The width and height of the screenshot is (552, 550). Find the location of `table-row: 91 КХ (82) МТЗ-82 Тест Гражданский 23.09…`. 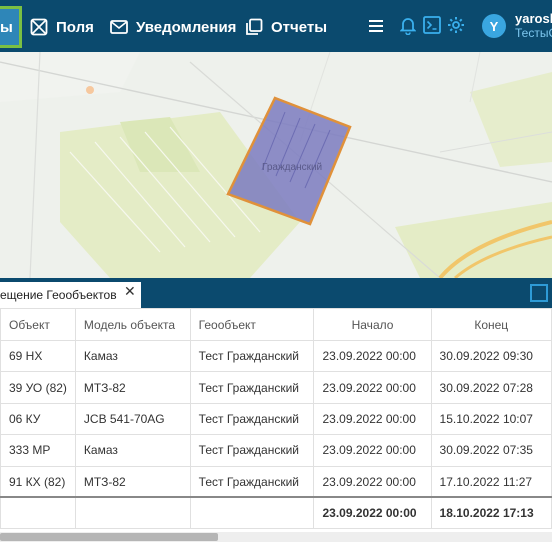

table-row: 91 КХ (82) МТЗ-82 Тест Гражданский 23.09… is located at coordinates (276, 481).